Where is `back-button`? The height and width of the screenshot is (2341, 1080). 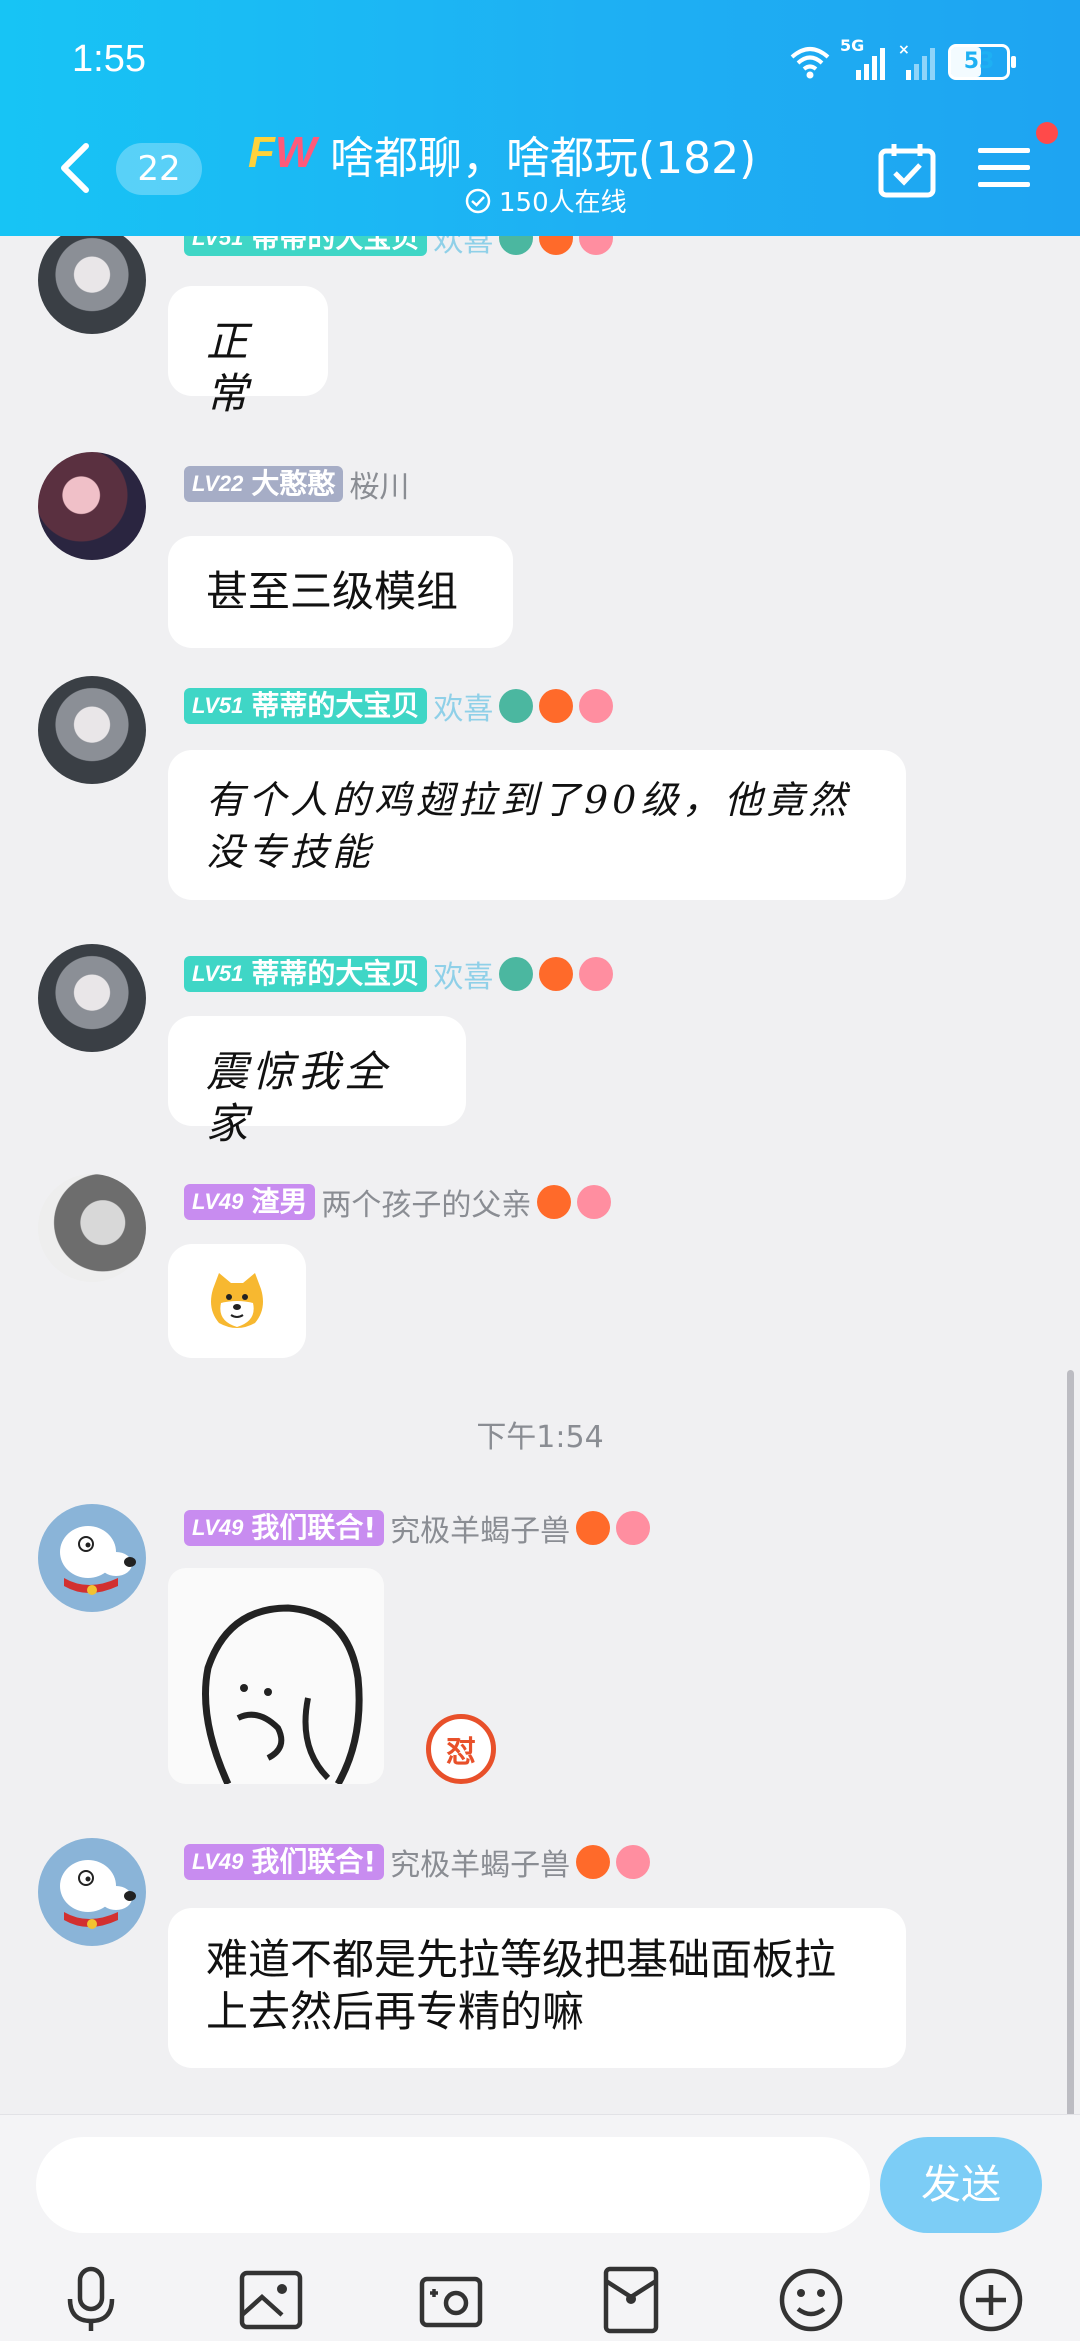
back-button is located at coordinates (74, 168).